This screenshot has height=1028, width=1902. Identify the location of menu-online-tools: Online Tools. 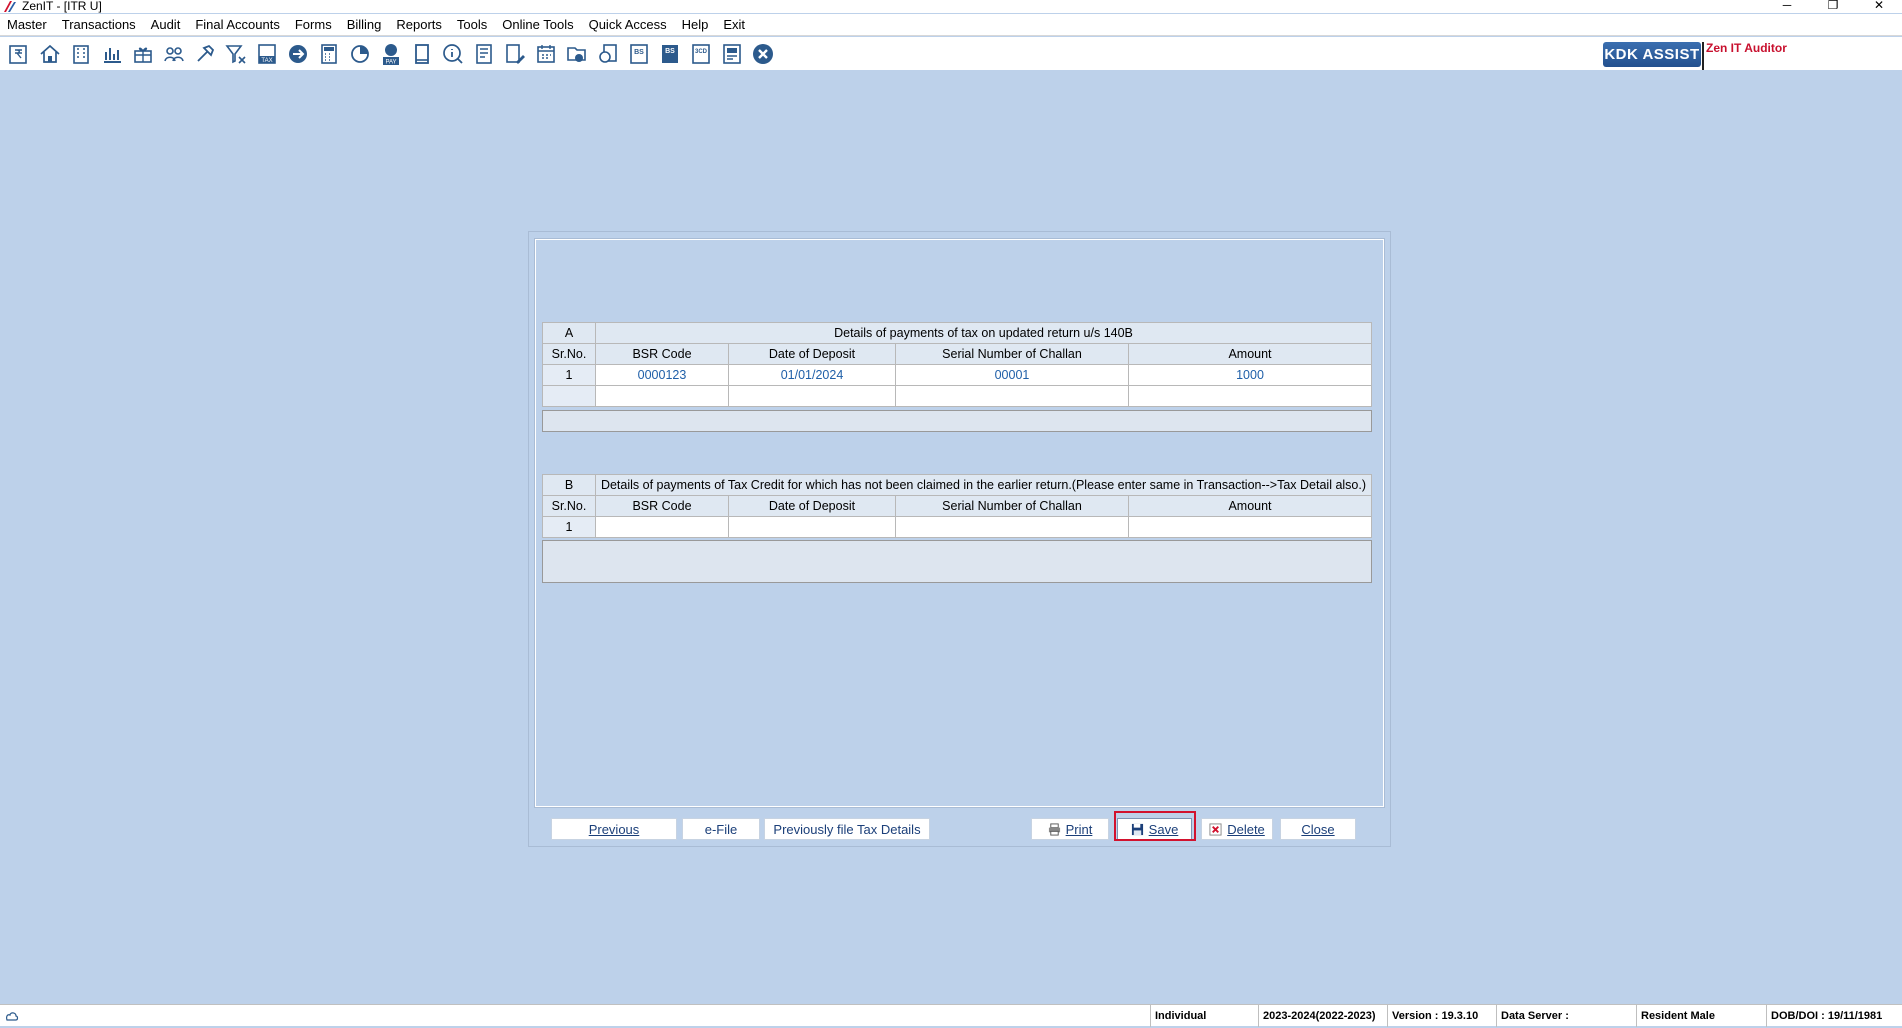
(537, 24).